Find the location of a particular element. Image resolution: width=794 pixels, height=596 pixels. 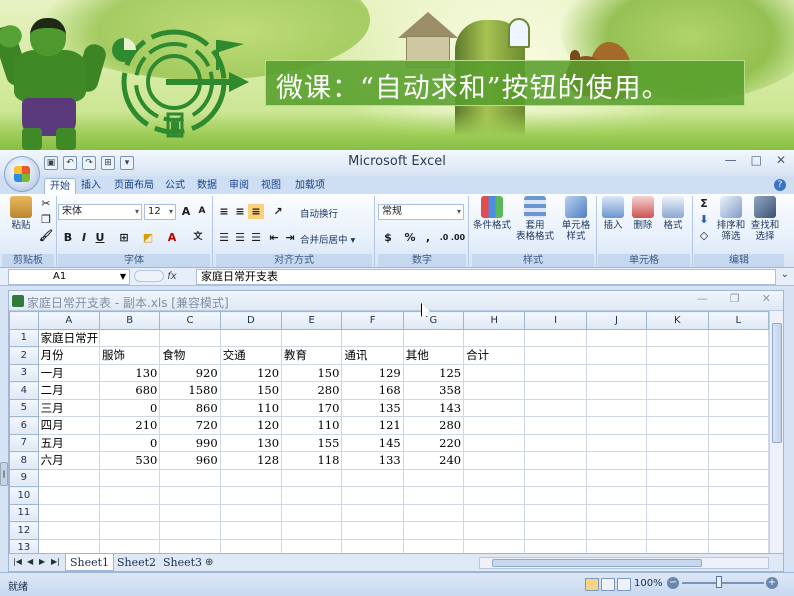

row-header: 1 is located at coordinates (24, 337).